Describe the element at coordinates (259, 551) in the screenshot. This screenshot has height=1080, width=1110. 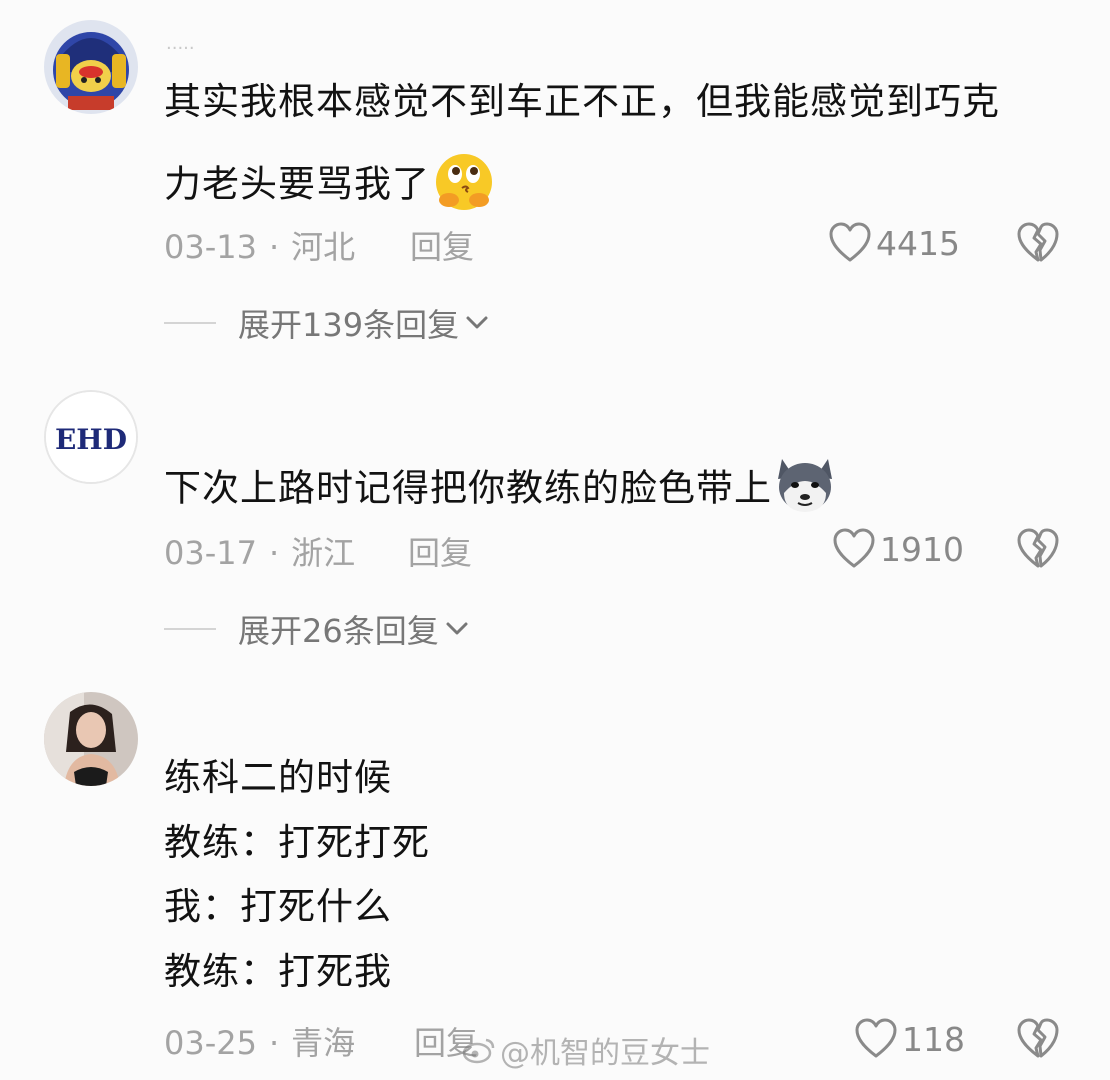
I see `comment-meta: 03-17 · 浙江` at that location.